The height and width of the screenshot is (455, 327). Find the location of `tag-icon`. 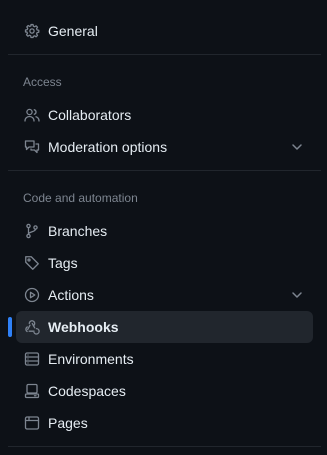

tag-icon is located at coordinates (32, 263).